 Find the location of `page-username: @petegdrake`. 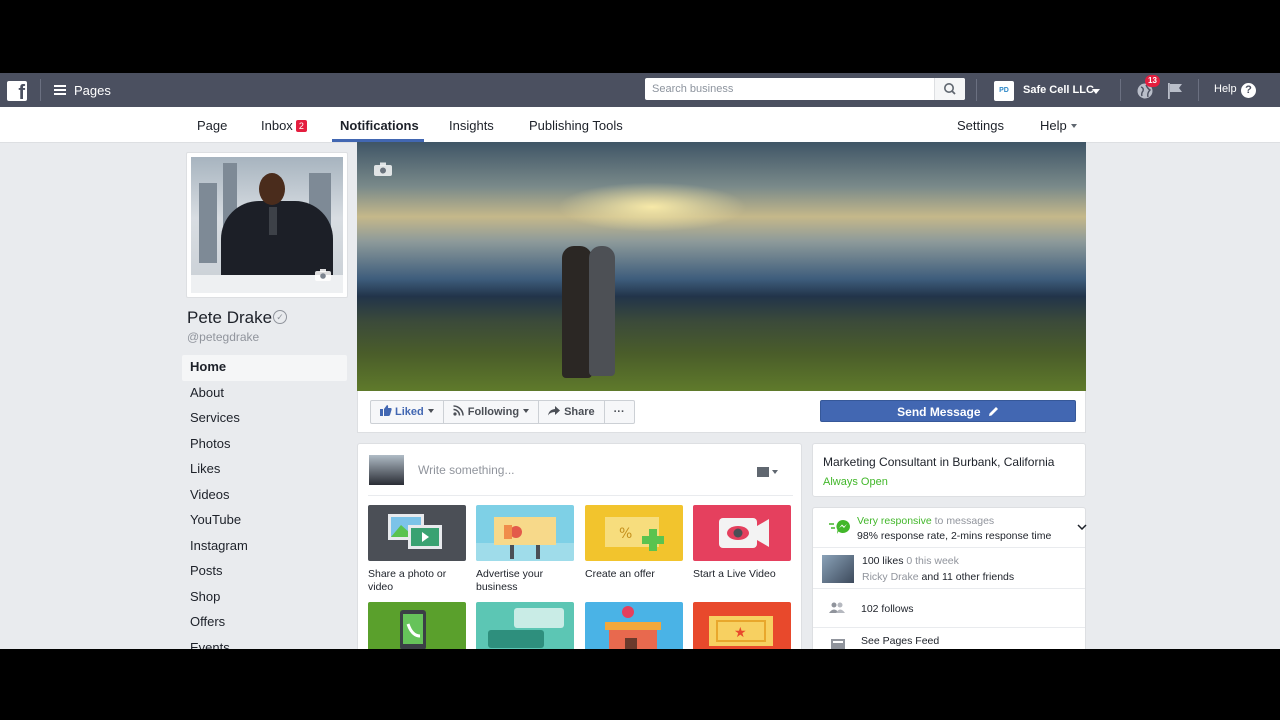

page-username: @petegdrake is located at coordinates (223, 337).